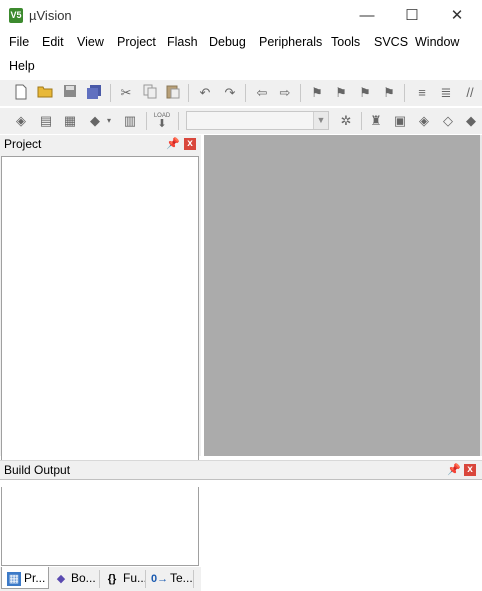  I want to click on batch-build-dropdown-icon: ▾, so click(109, 121).